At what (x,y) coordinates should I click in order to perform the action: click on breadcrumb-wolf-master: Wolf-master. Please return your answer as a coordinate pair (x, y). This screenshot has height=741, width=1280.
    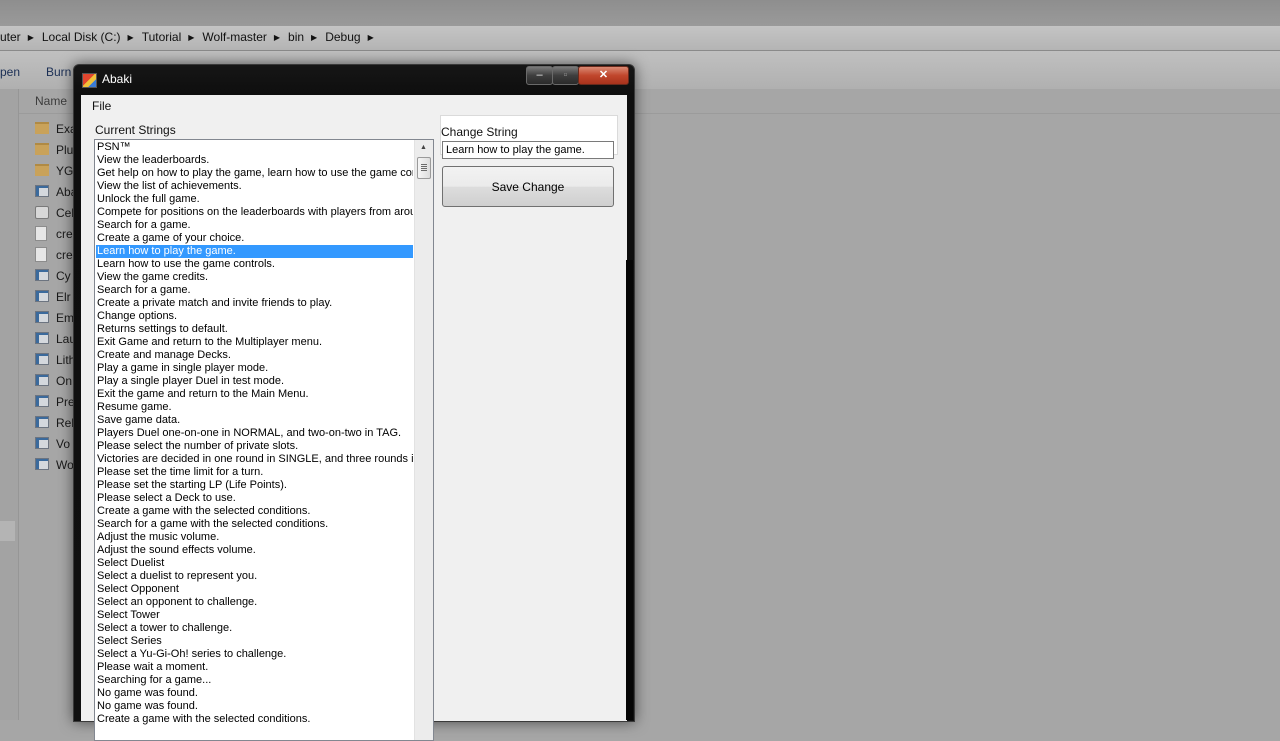
    Looking at the image, I should click on (234, 37).